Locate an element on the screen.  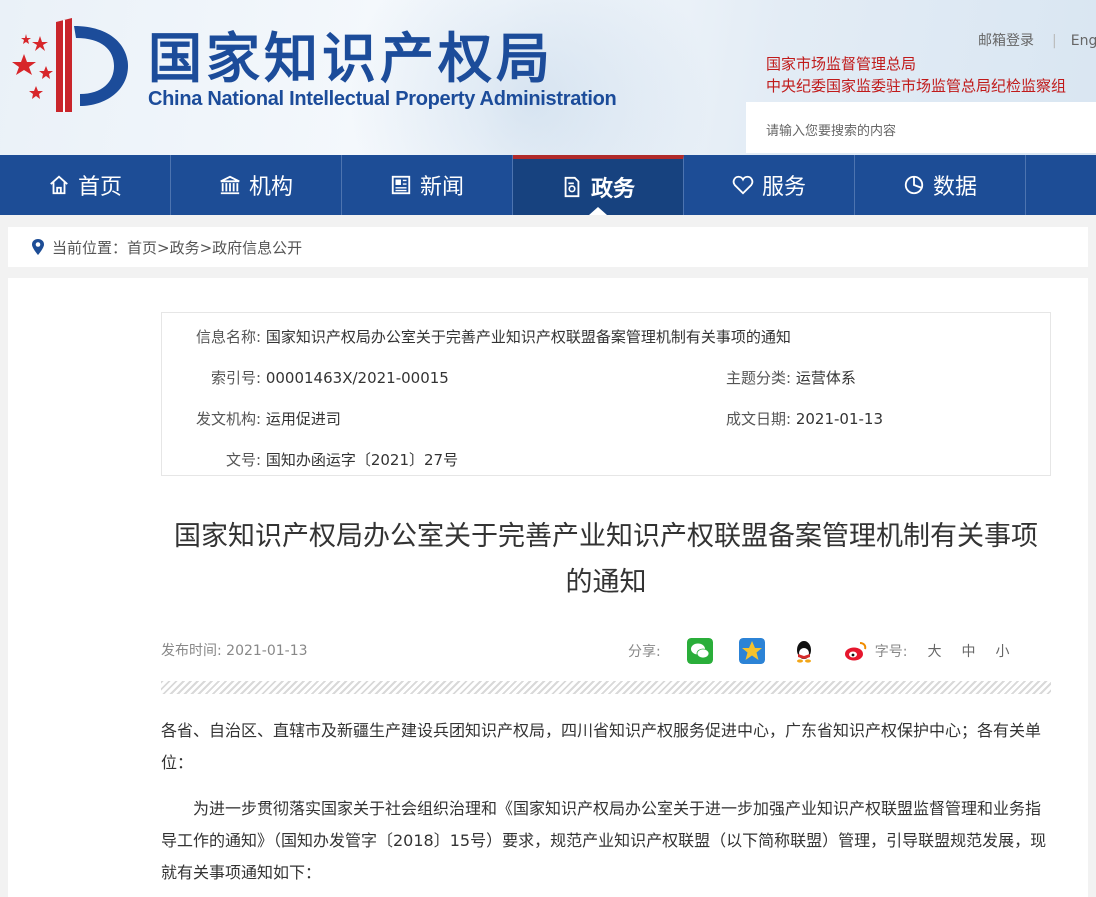
publish-meta: 发布时间: 2021-01-13 is located at coordinates (234, 650).